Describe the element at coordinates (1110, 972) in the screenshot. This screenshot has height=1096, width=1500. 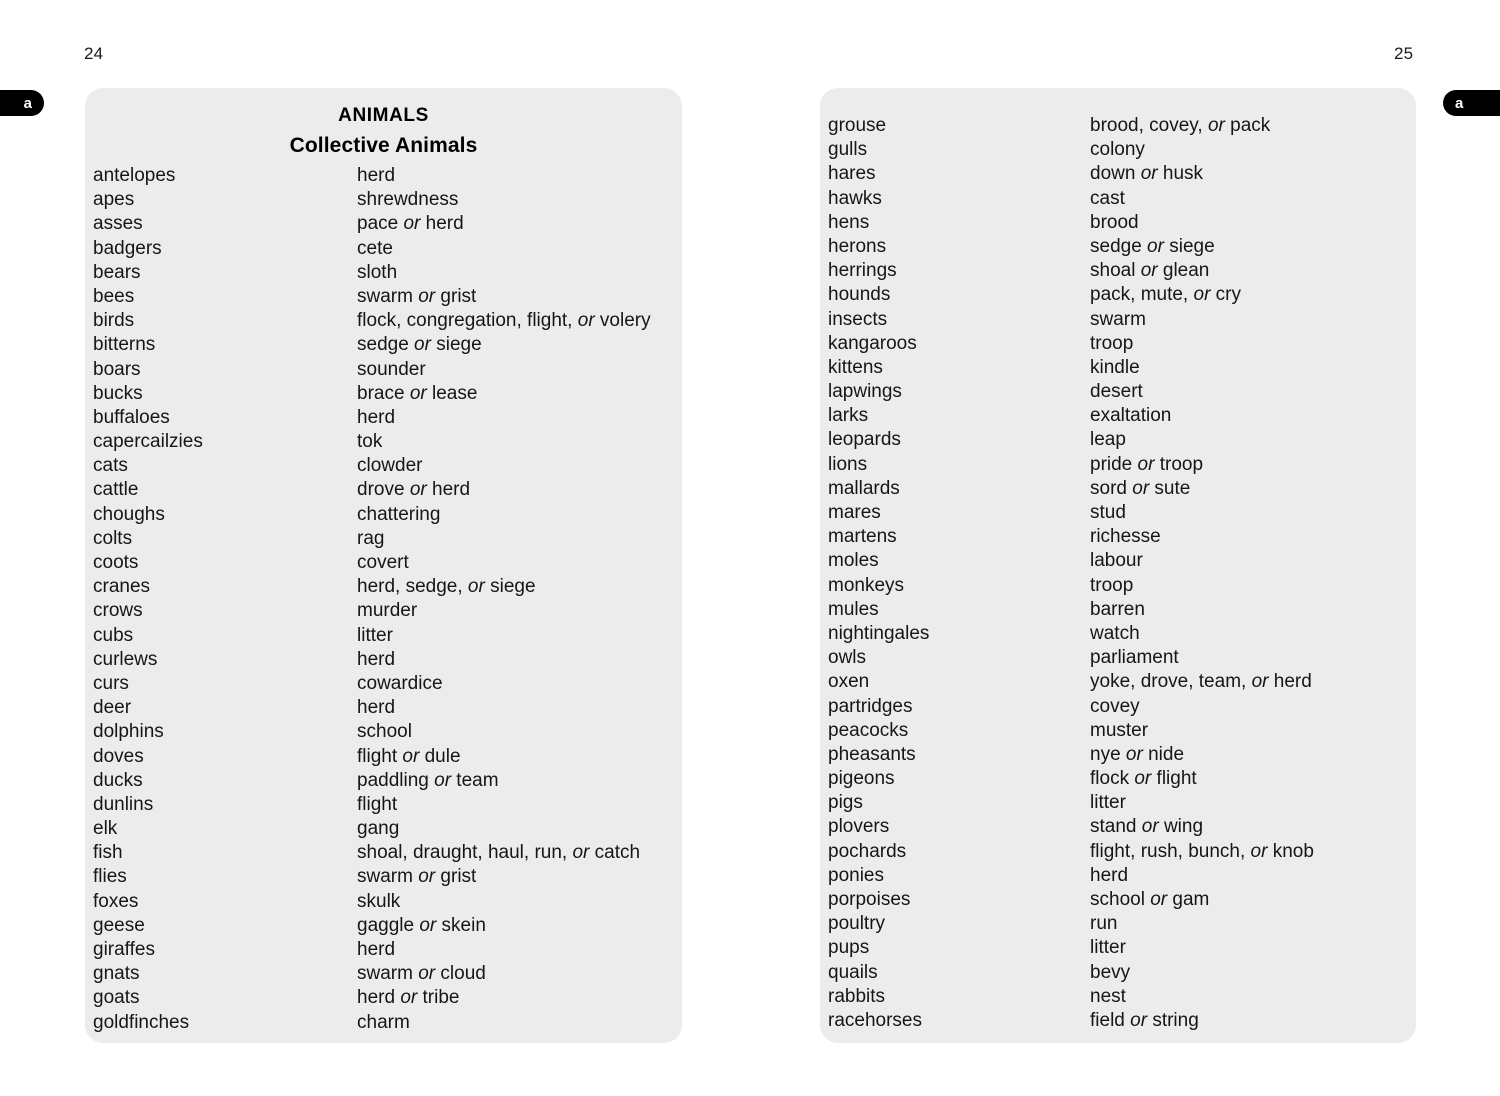
I see `entry-definition: bevy` at that location.